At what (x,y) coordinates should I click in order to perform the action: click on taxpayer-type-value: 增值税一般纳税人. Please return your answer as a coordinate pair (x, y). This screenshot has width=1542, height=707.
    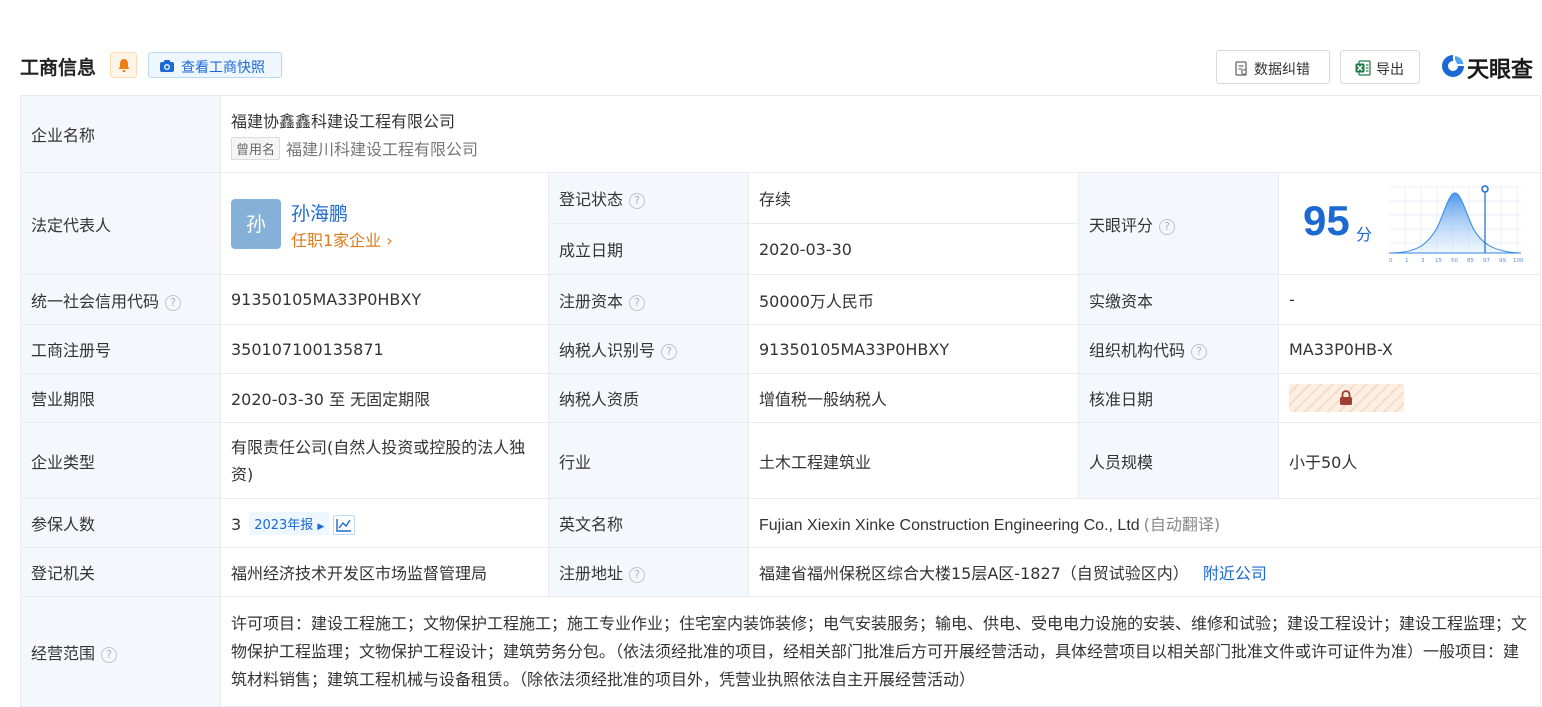
    Looking at the image, I should click on (913, 398).